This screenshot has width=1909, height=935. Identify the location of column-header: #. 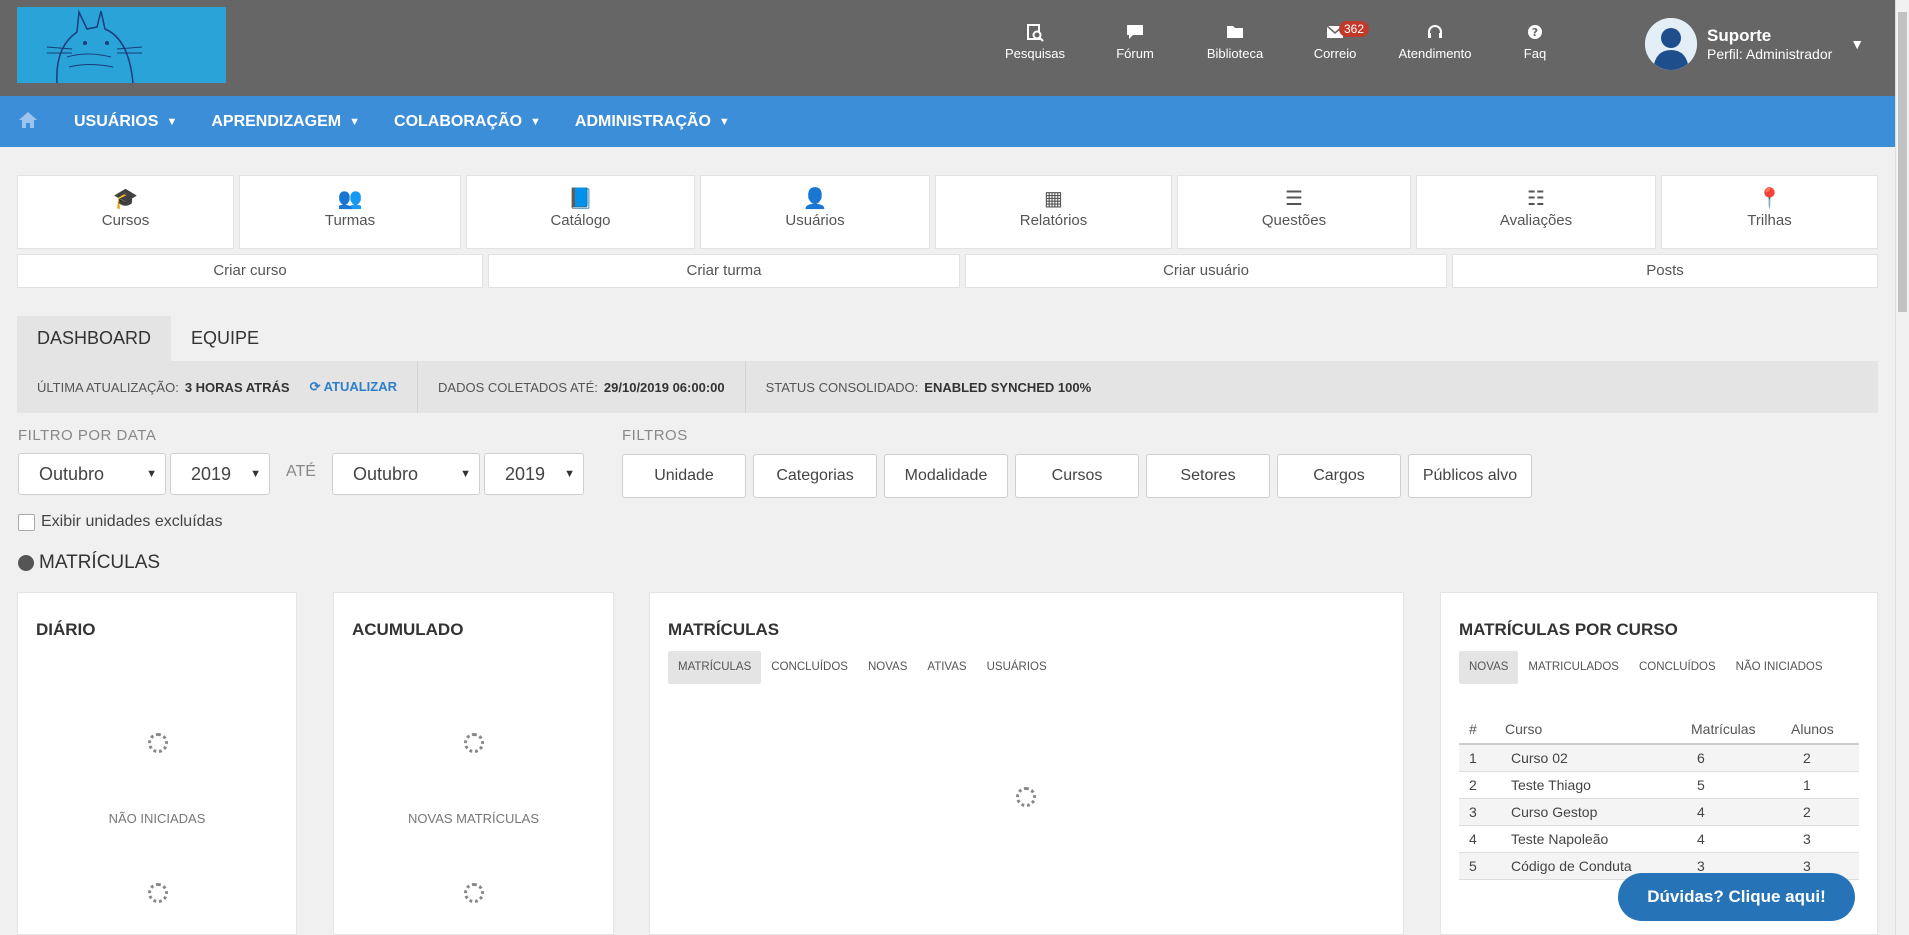
(1477, 730).